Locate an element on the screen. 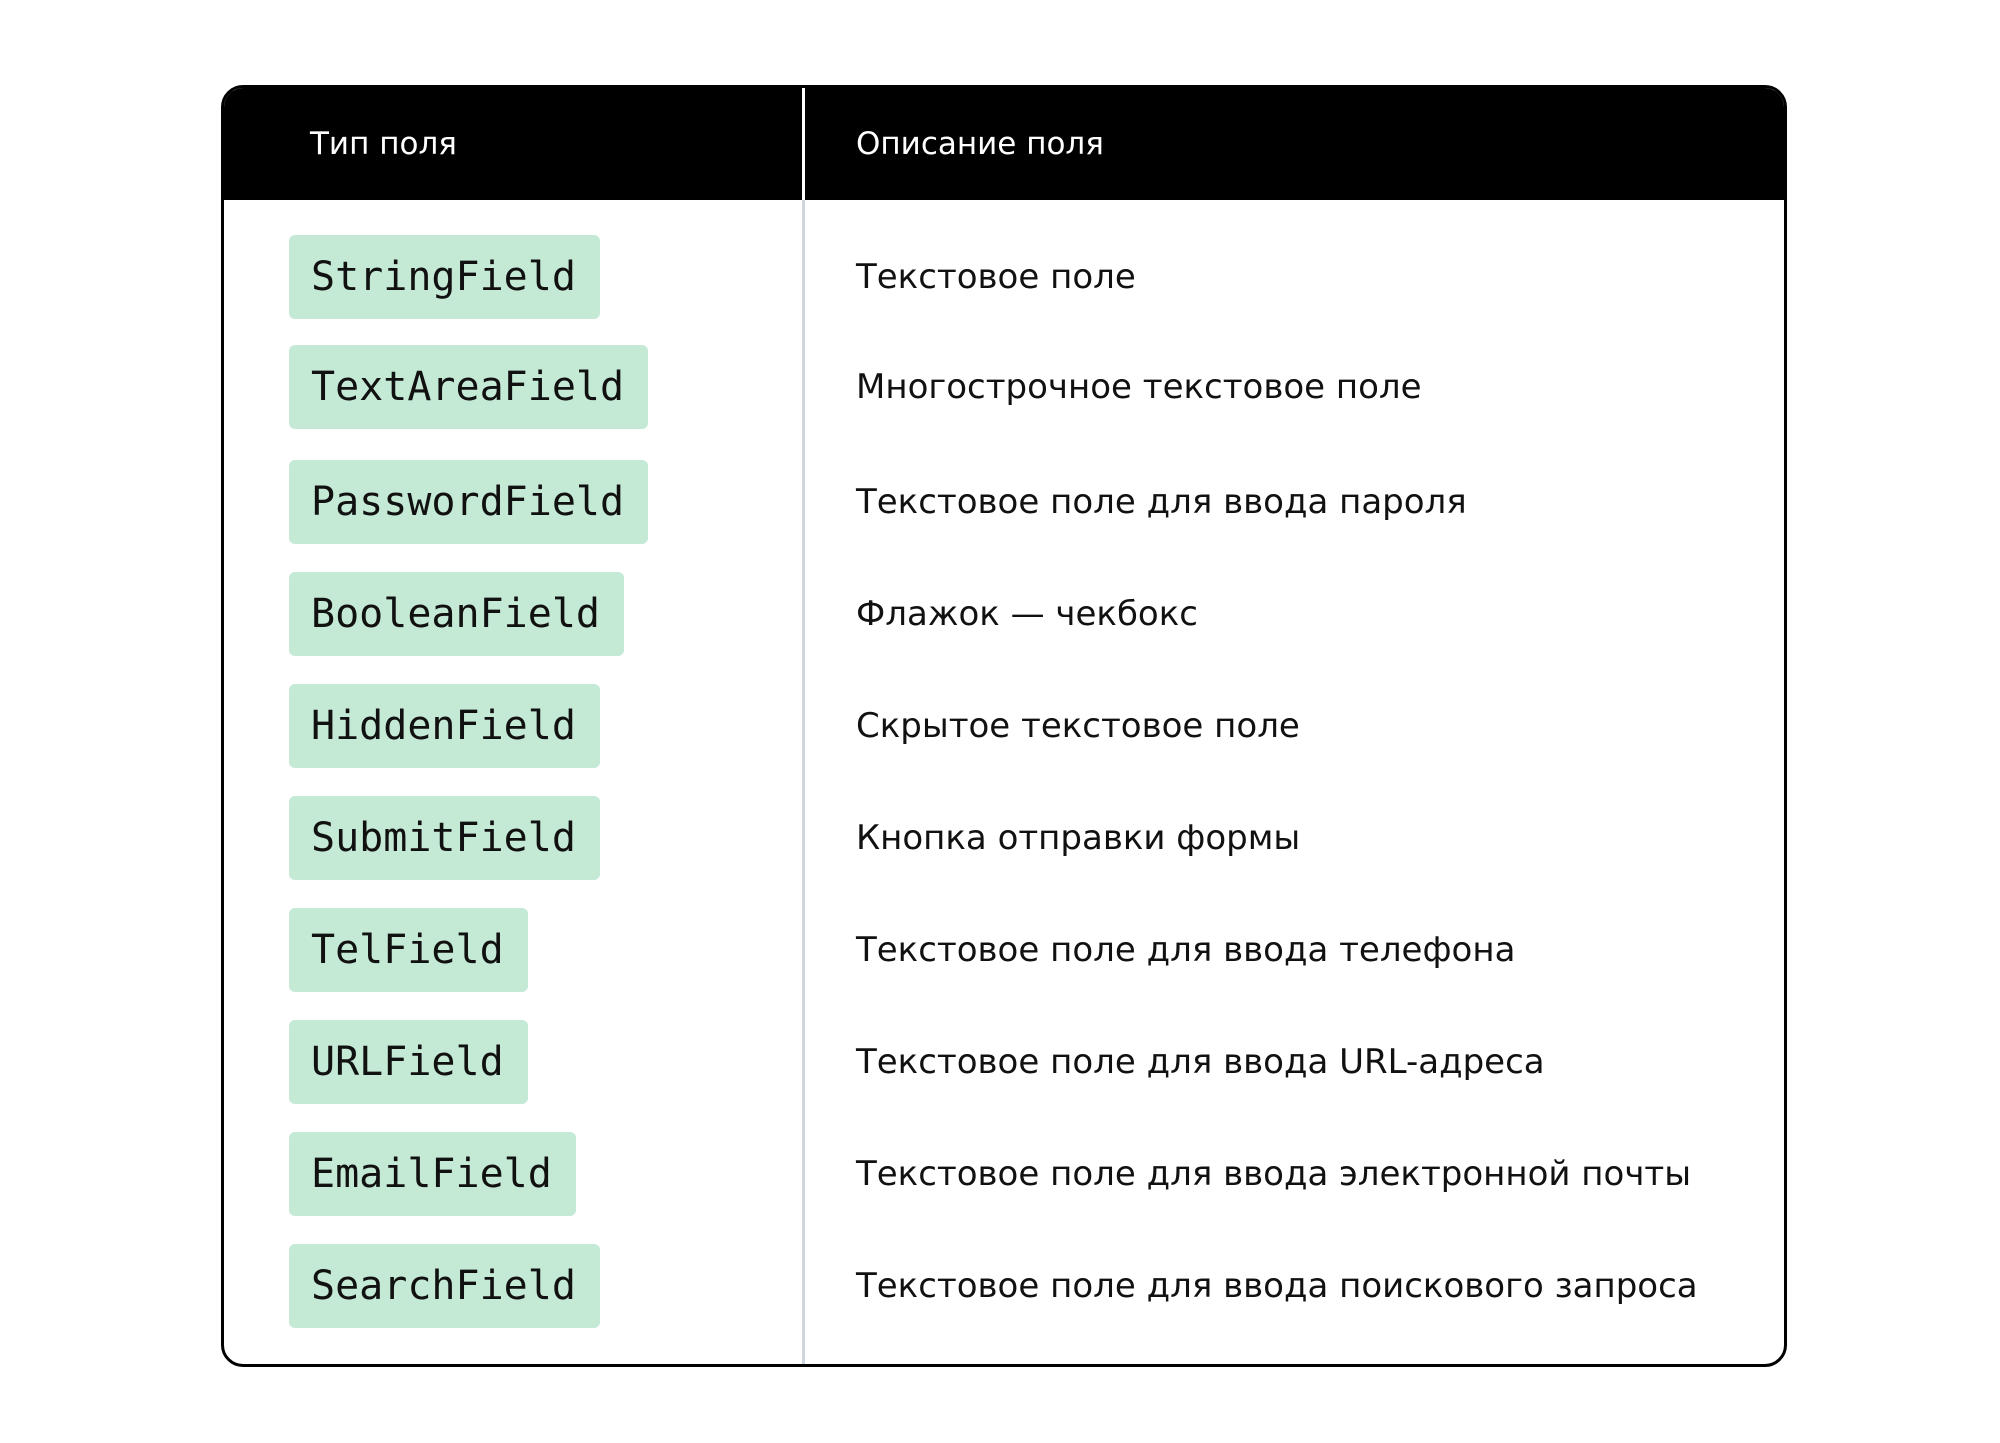  field-type-chip: BooleanField is located at coordinates (456, 614).